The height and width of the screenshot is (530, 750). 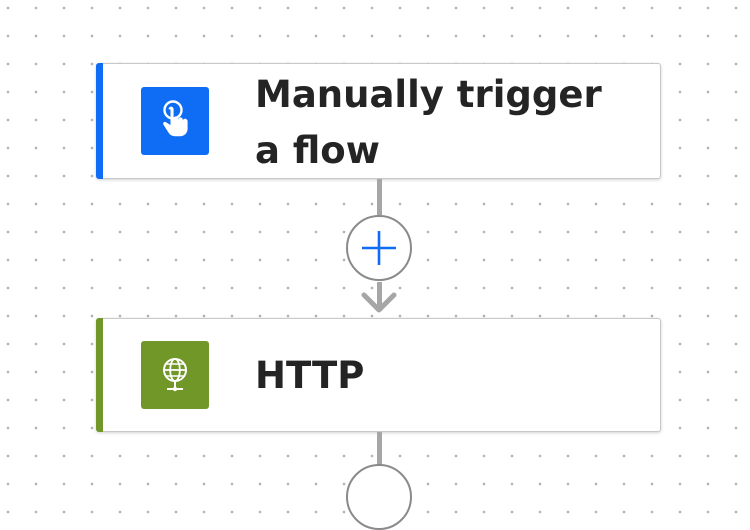 What do you see at coordinates (310, 375) in the screenshot?
I see `http-step-title: HTTP` at bounding box center [310, 375].